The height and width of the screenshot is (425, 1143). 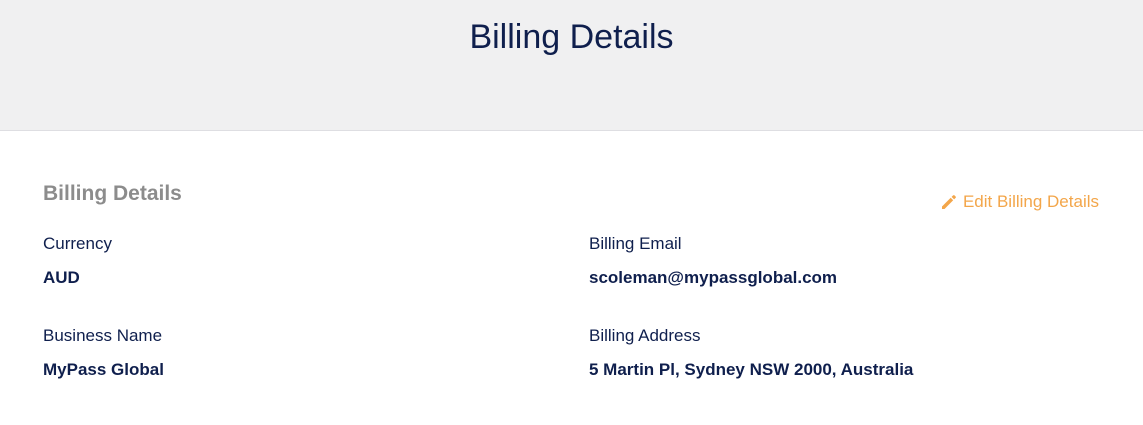 I want to click on currency-label: Currency, so click(x=77, y=243).